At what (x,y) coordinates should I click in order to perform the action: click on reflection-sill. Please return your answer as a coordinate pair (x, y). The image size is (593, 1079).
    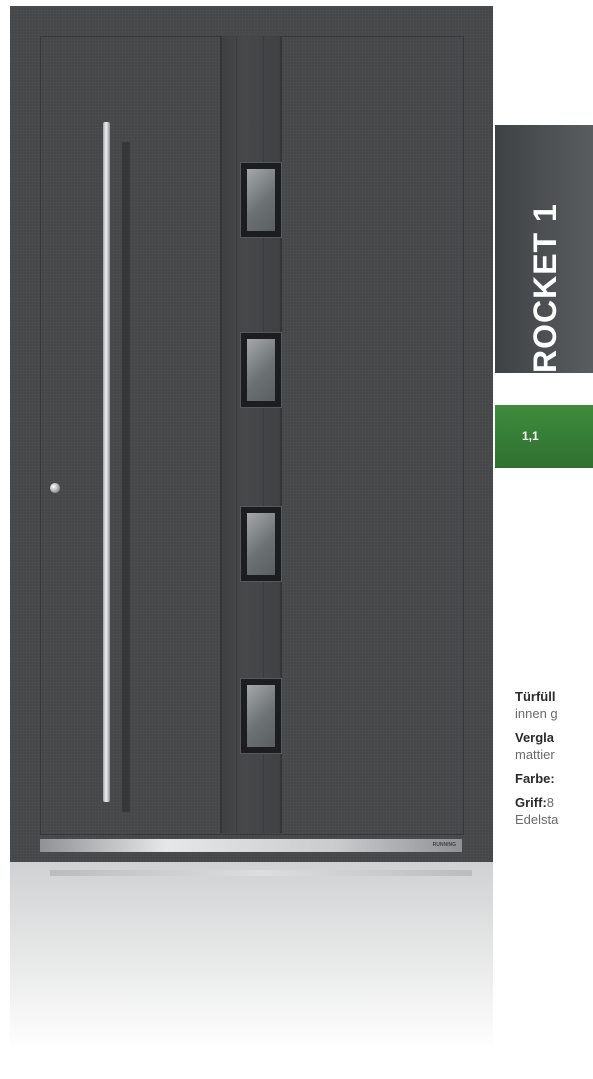
    Looking at the image, I should click on (261, 873).